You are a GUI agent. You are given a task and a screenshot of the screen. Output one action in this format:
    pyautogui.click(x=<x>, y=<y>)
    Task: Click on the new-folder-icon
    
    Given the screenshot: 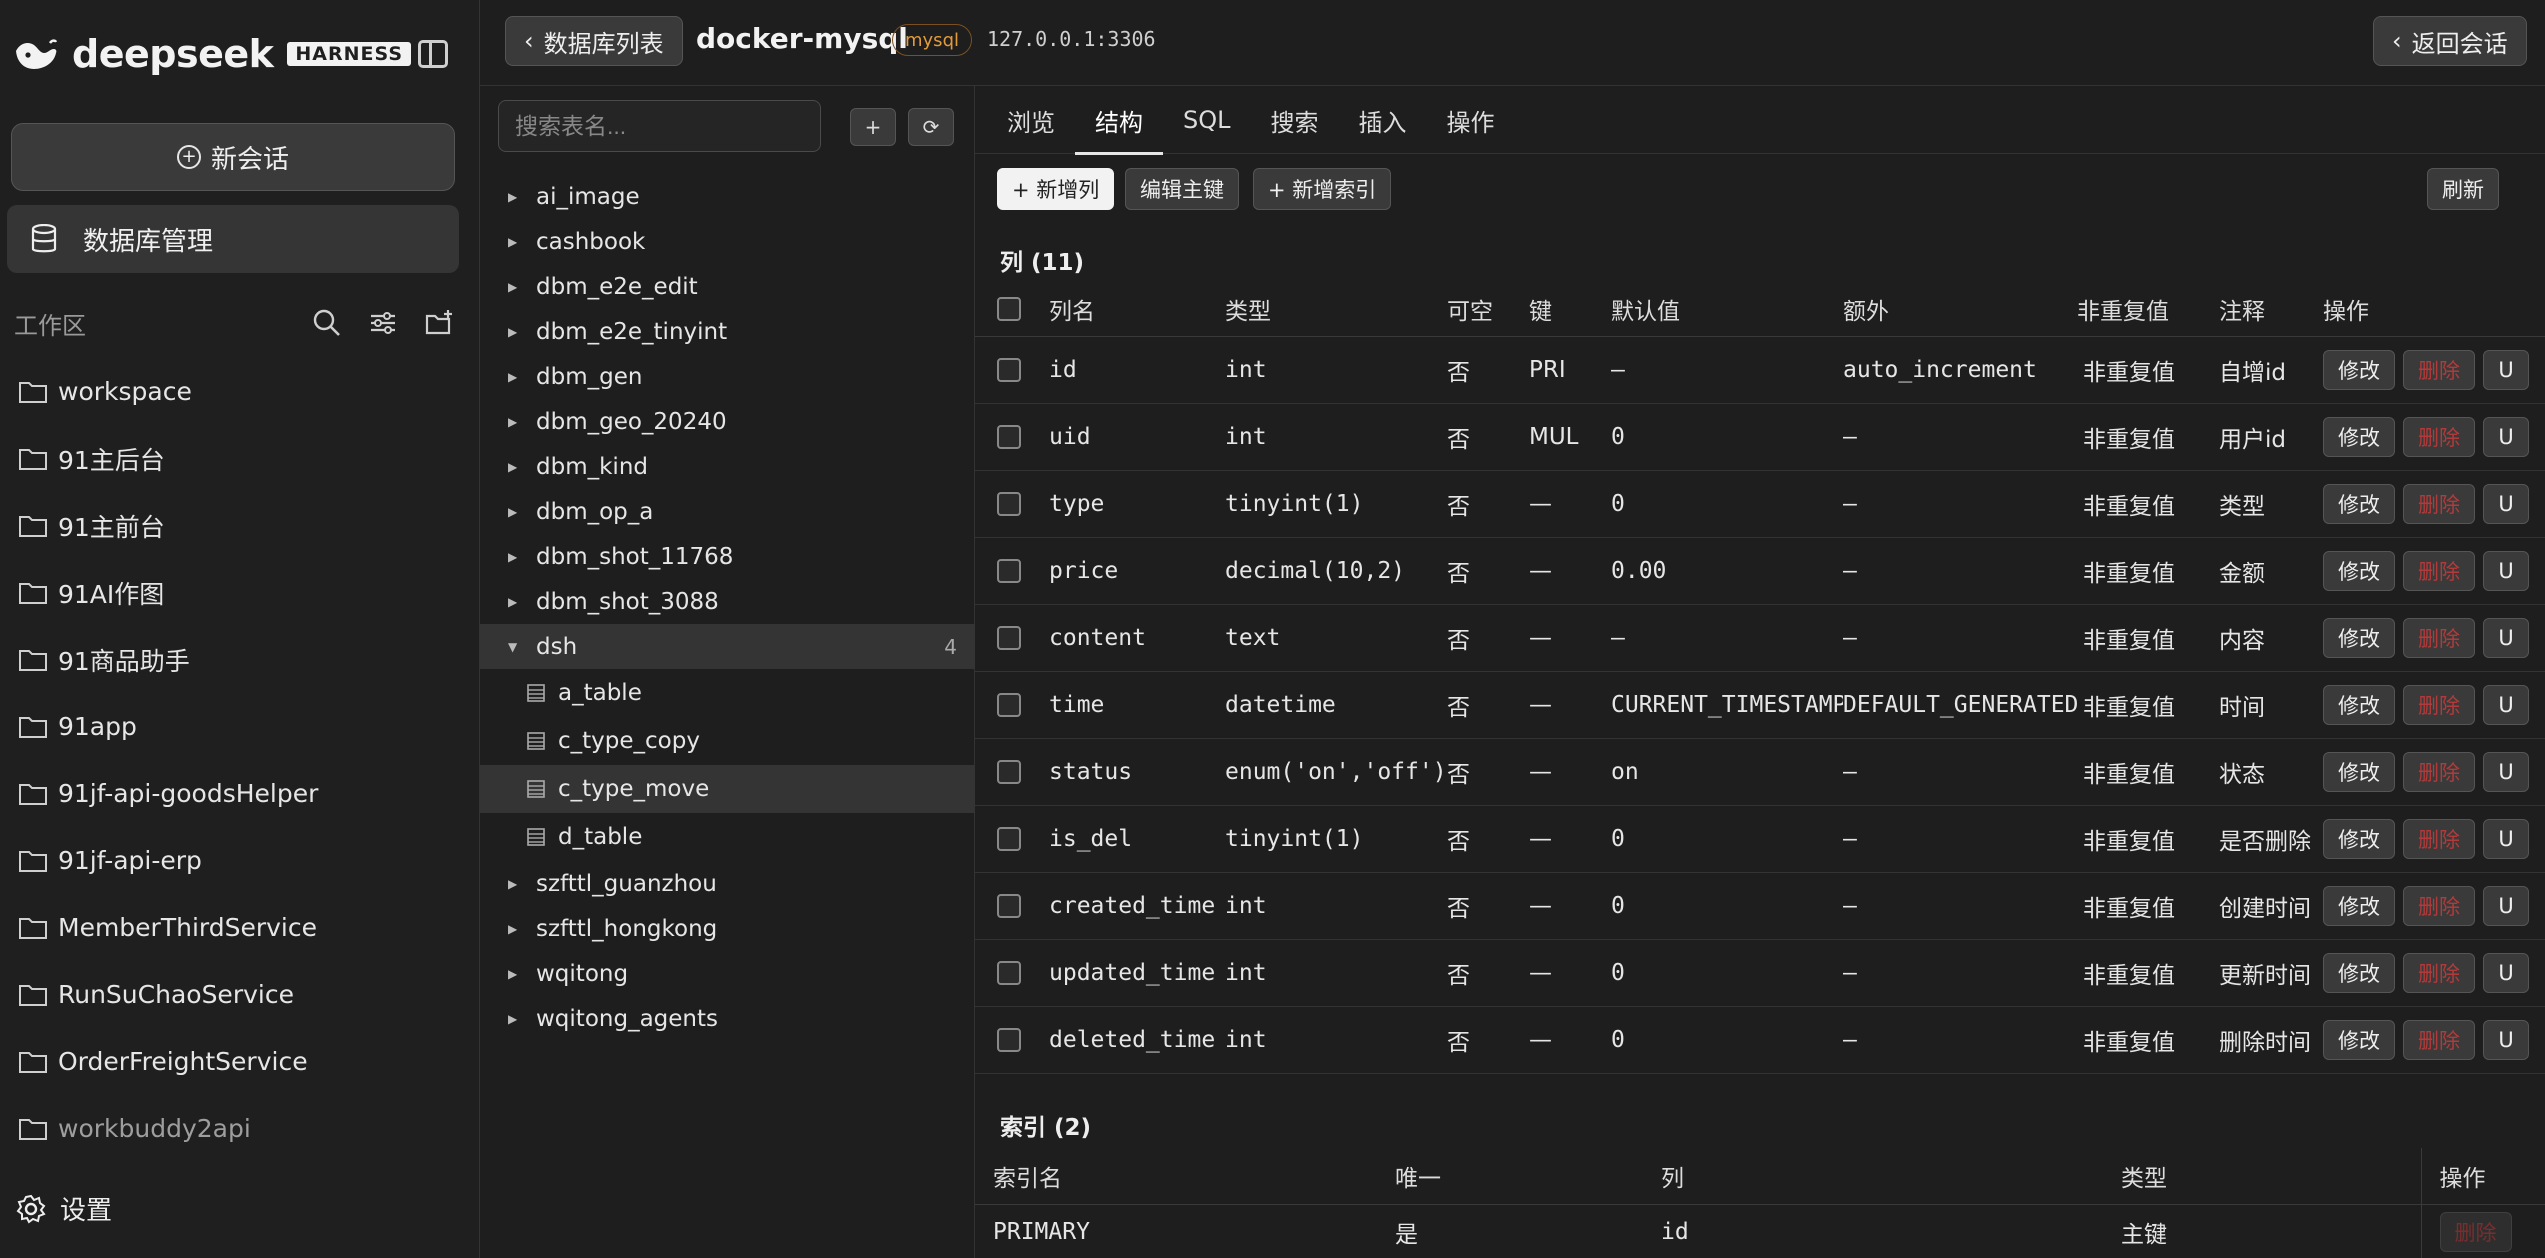 What is the action you would take?
    pyautogui.click(x=439, y=323)
    